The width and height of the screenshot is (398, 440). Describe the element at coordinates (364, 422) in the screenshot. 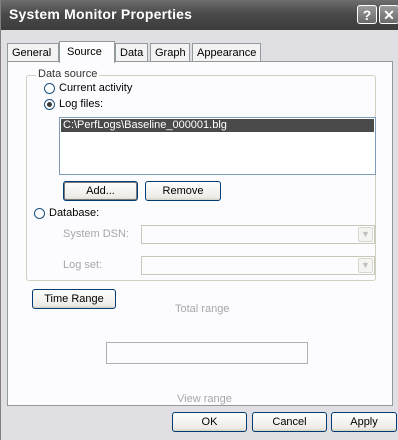

I see `apply-button: Apply` at that location.